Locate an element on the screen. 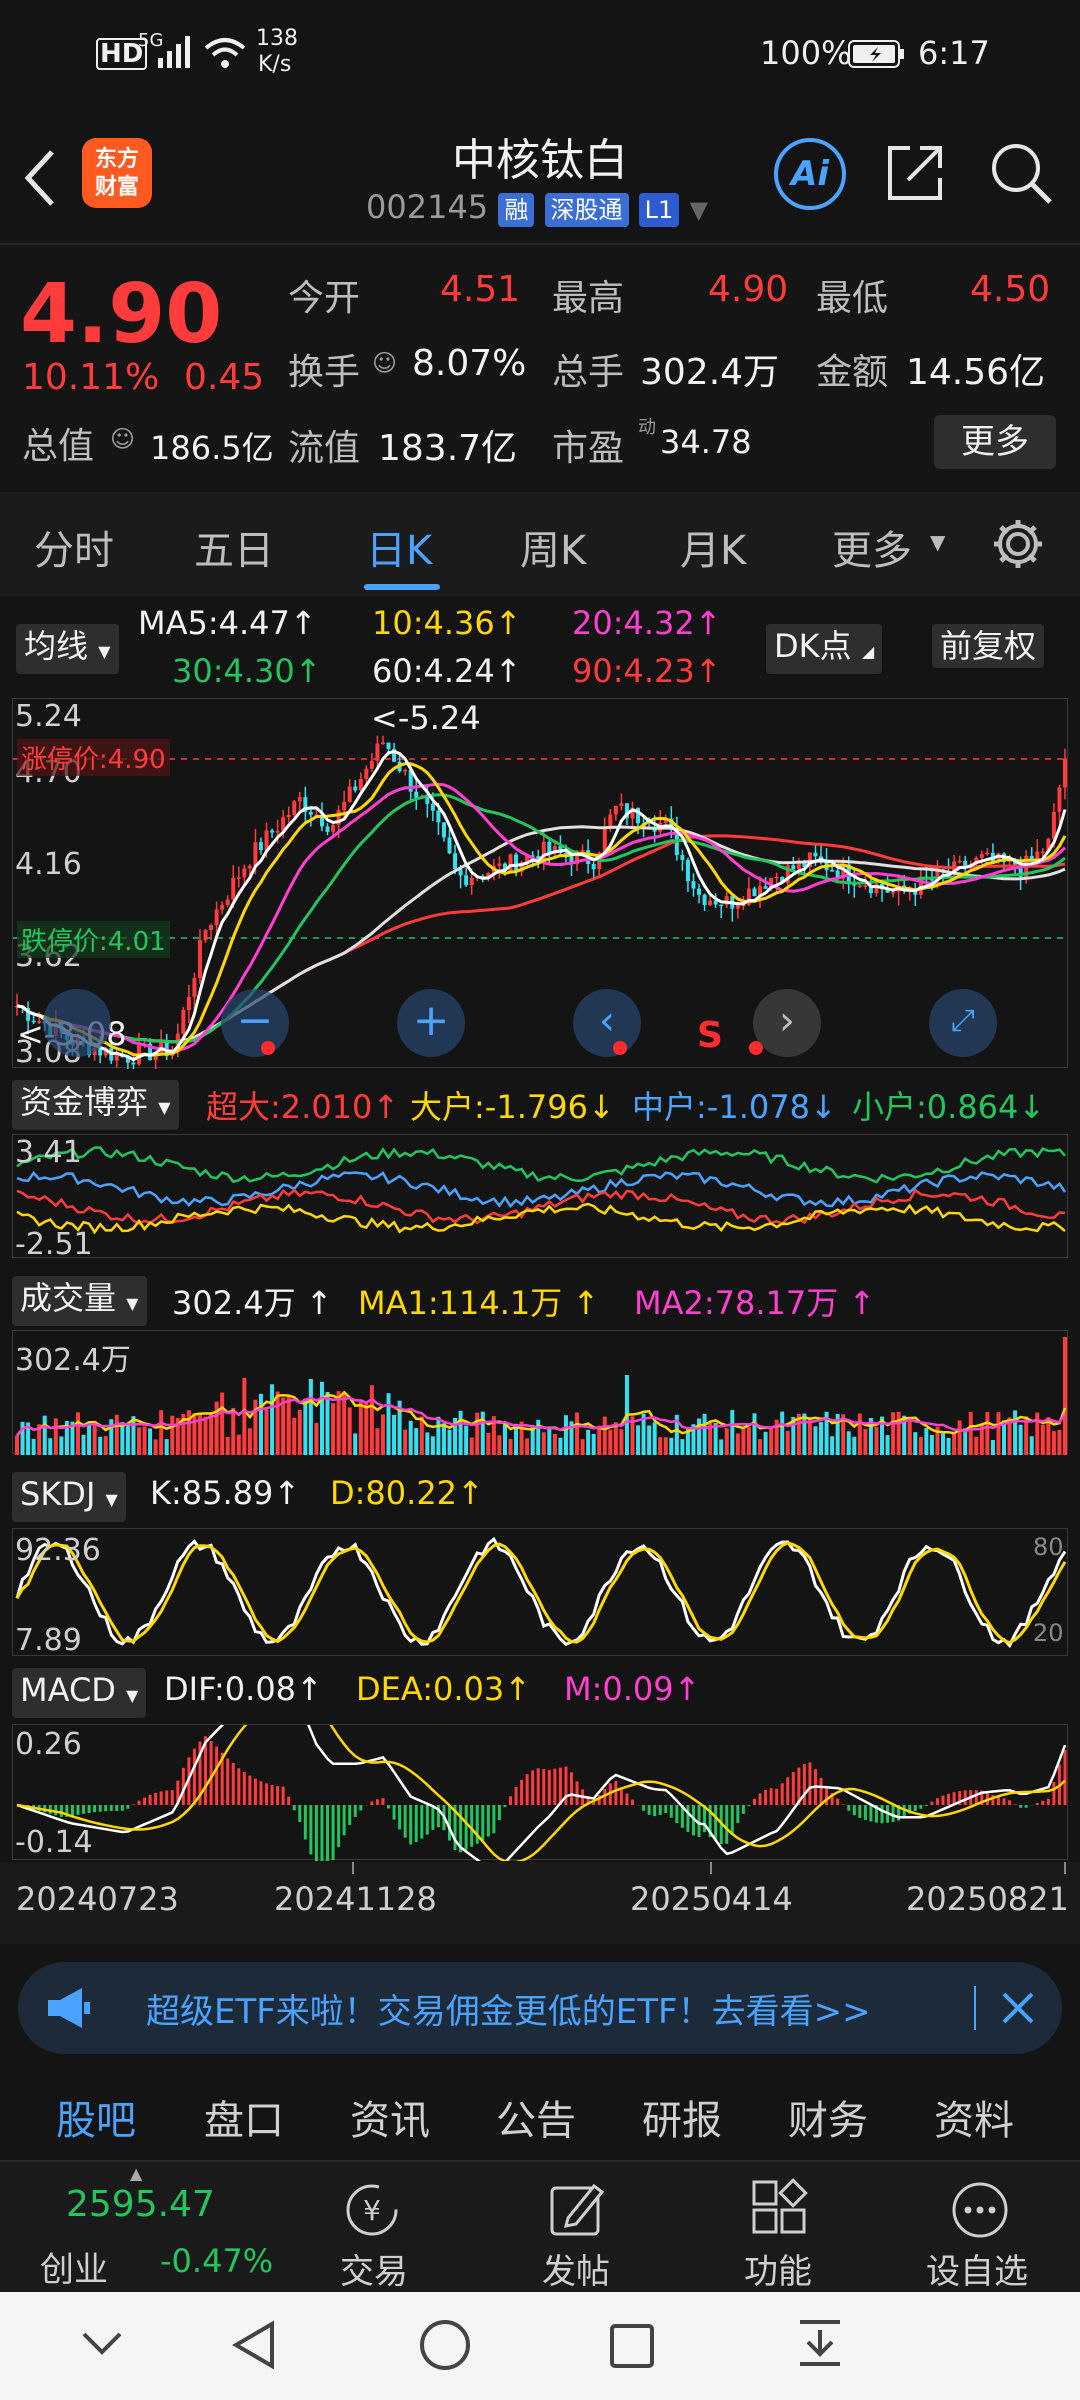 This screenshot has height=2400, width=1080. macd-indicator-selector: MACD ▼ is located at coordinates (79, 1693).